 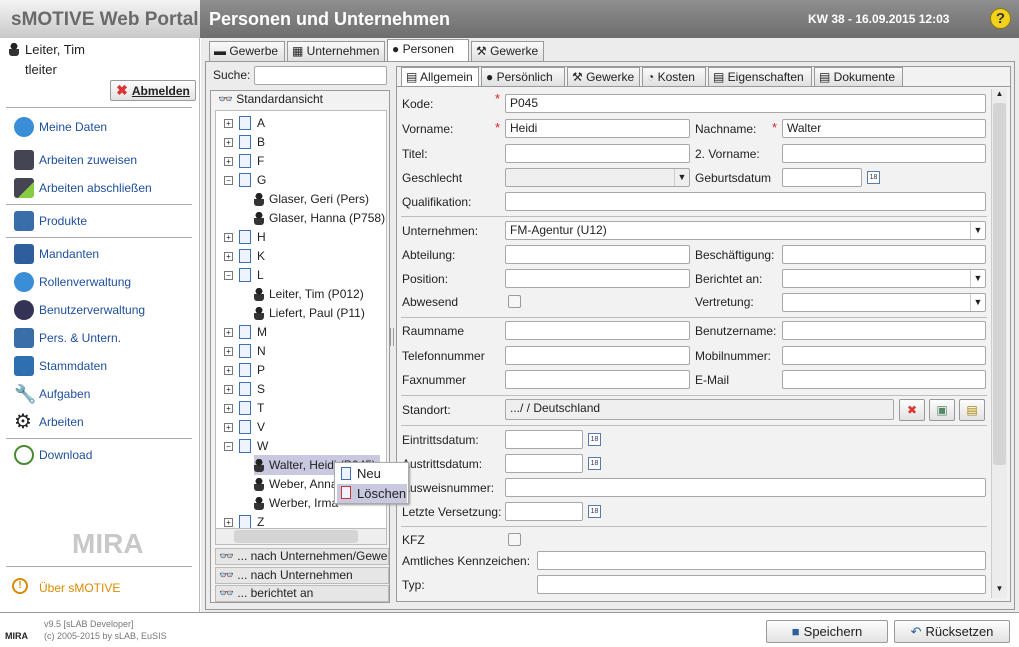 What do you see at coordinates (597, 278) in the screenshot?
I see `position-field` at bounding box center [597, 278].